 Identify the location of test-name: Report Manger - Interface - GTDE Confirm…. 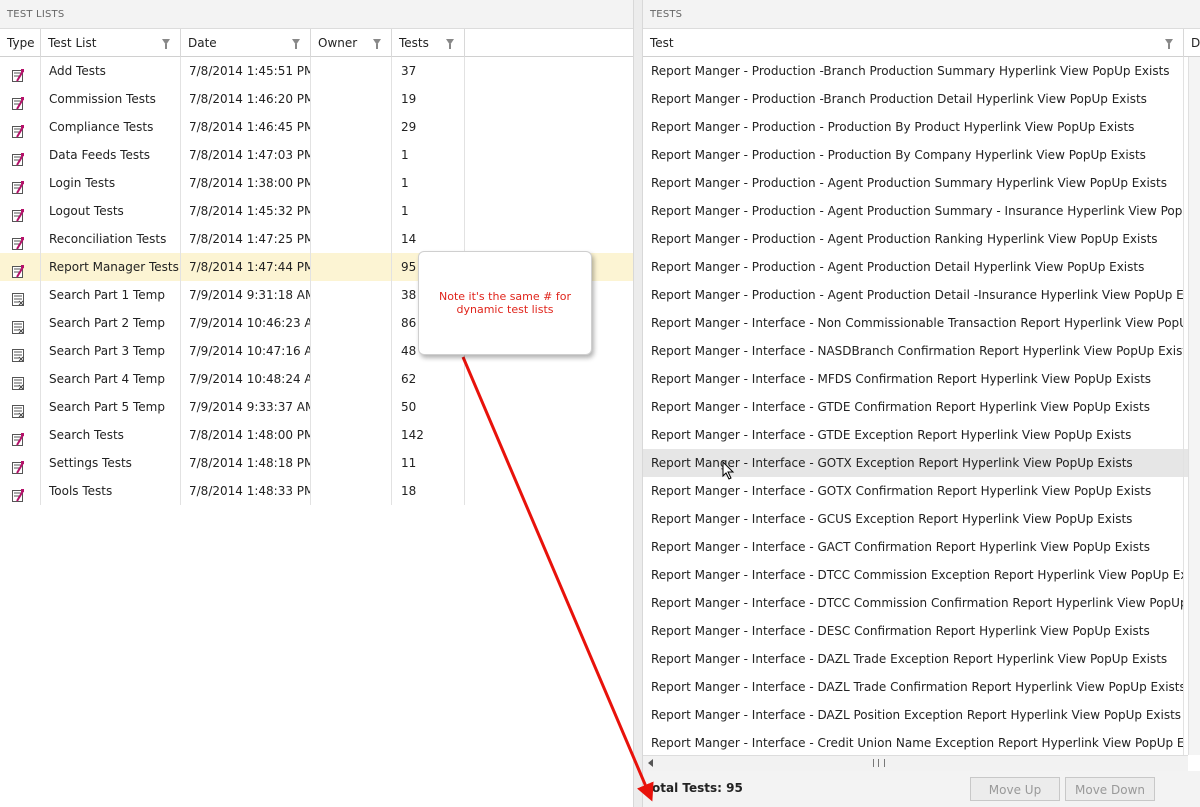
(913, 407).